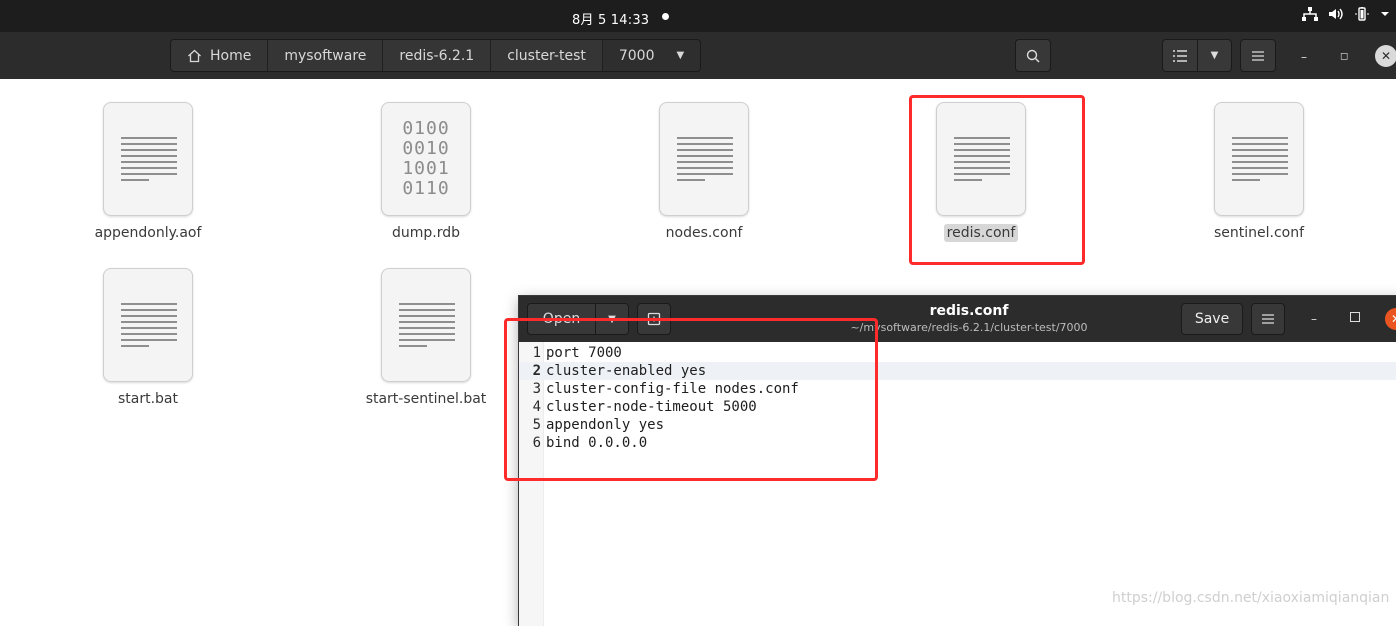 Image resolution: width=1396 pixels, height=626 pixels. I want to click on open-button: Open, so click(562, 319).